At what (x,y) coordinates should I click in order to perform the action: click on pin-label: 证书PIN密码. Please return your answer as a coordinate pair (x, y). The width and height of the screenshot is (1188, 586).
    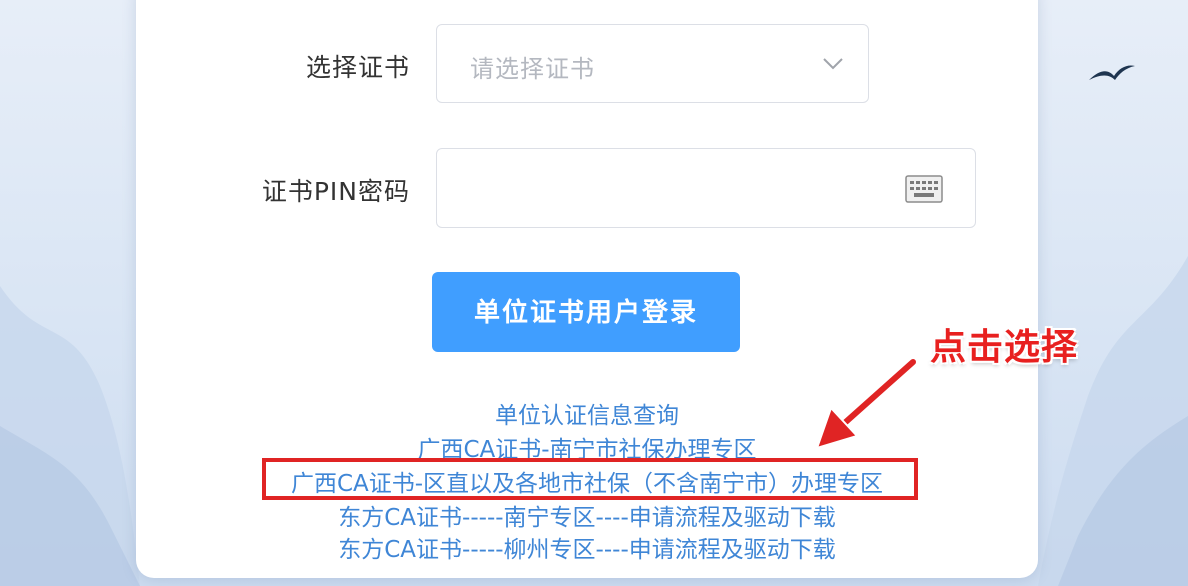
    Looking at the image, I should click on (335, 191).